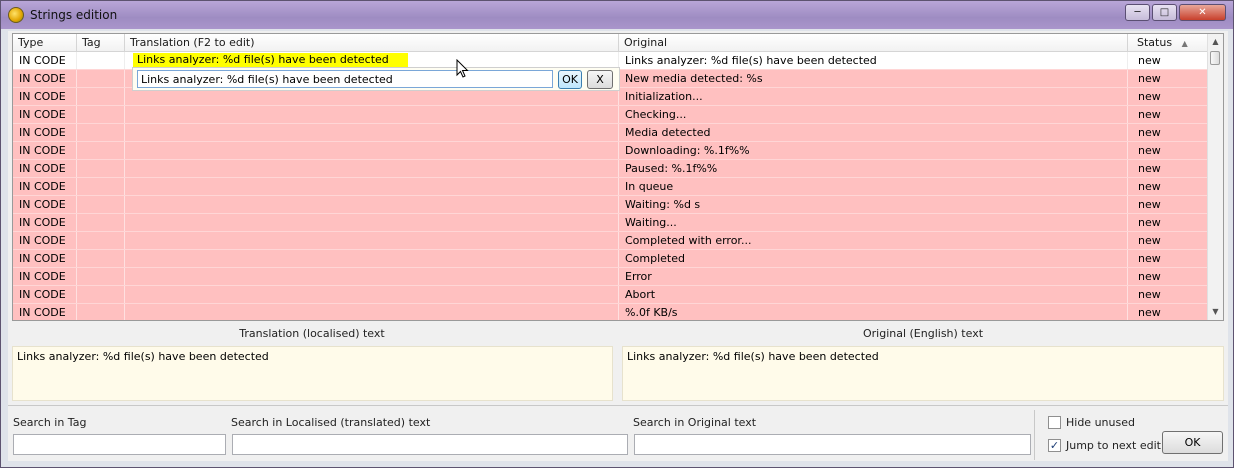 Image resolution: width=1234 pixels, height=468 pixels. What do you see at coordinates (331, 422) in the screenshot?
I see `search-localised-label: Search in Localised (translated) text` at bounding box center [331, 422].